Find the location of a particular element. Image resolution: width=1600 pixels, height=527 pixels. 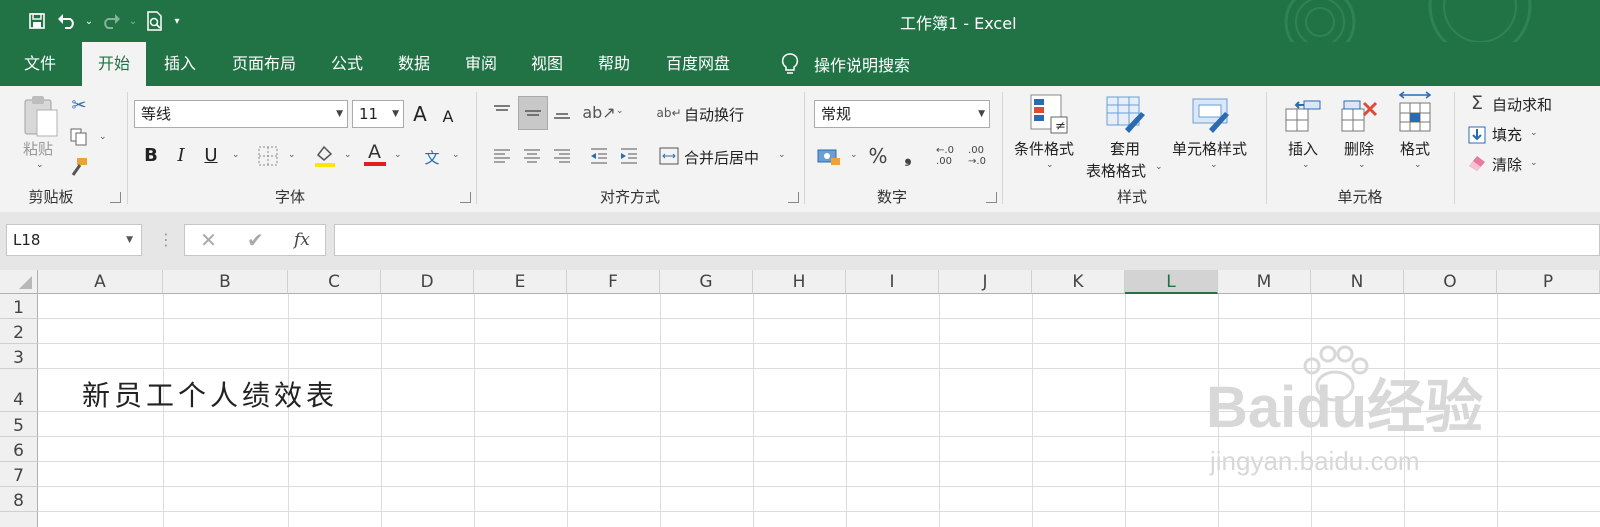

delete-dropdown-icon: ⌄ is located at coordinates (1362, 165).